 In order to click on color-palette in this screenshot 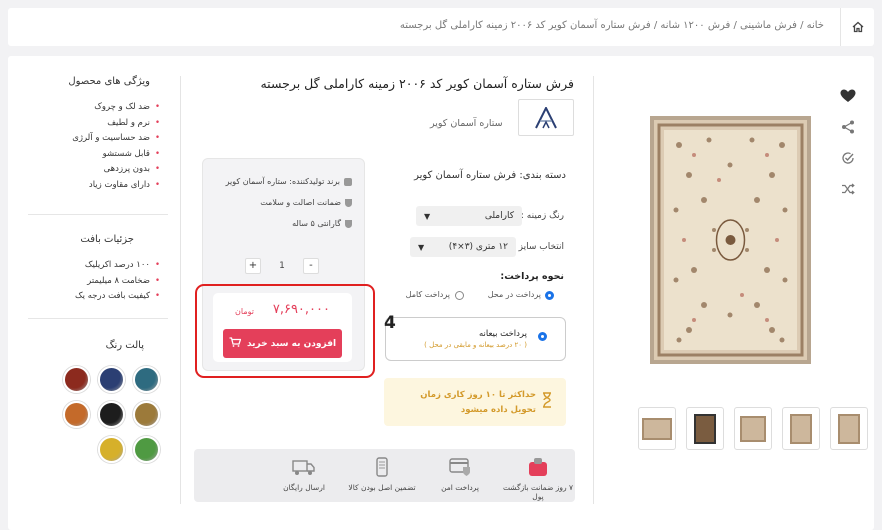, I will do `click(98, 414)`.